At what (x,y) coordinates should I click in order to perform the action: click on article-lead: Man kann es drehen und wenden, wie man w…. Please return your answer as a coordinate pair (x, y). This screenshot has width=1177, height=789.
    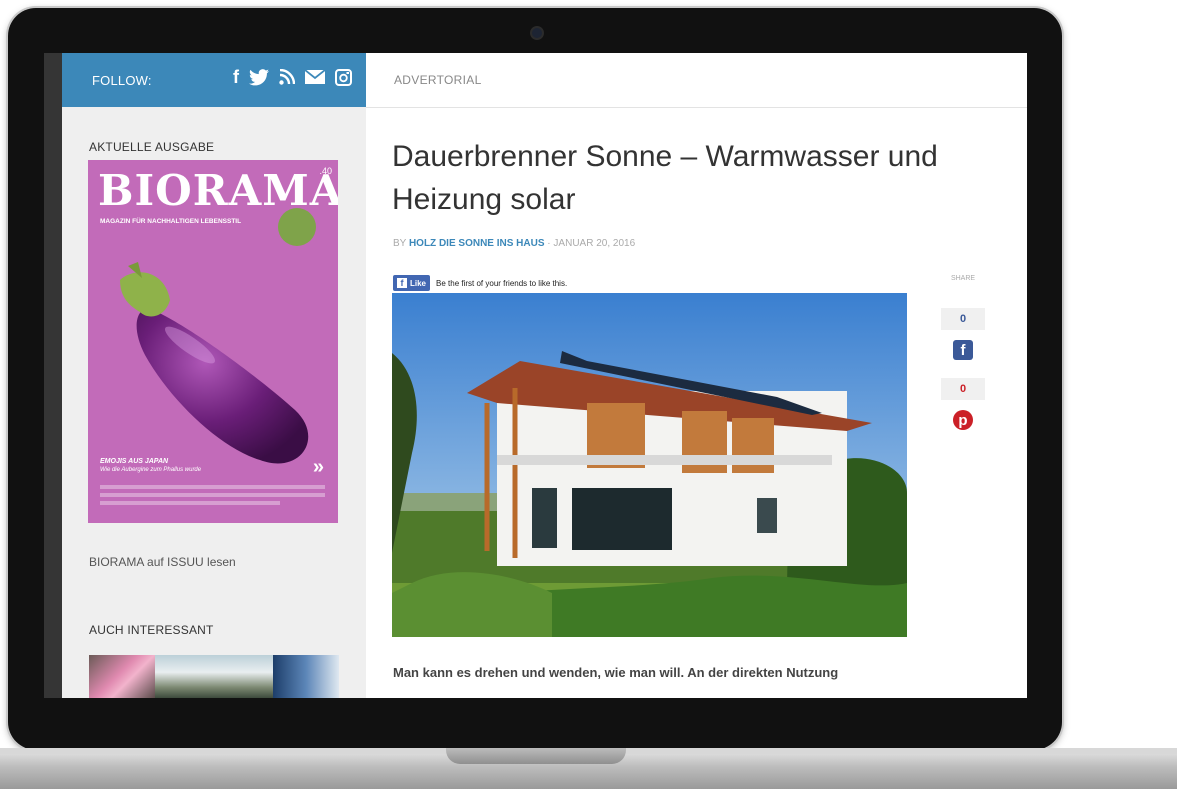
    Looking at the image, I should click on (616, 672).